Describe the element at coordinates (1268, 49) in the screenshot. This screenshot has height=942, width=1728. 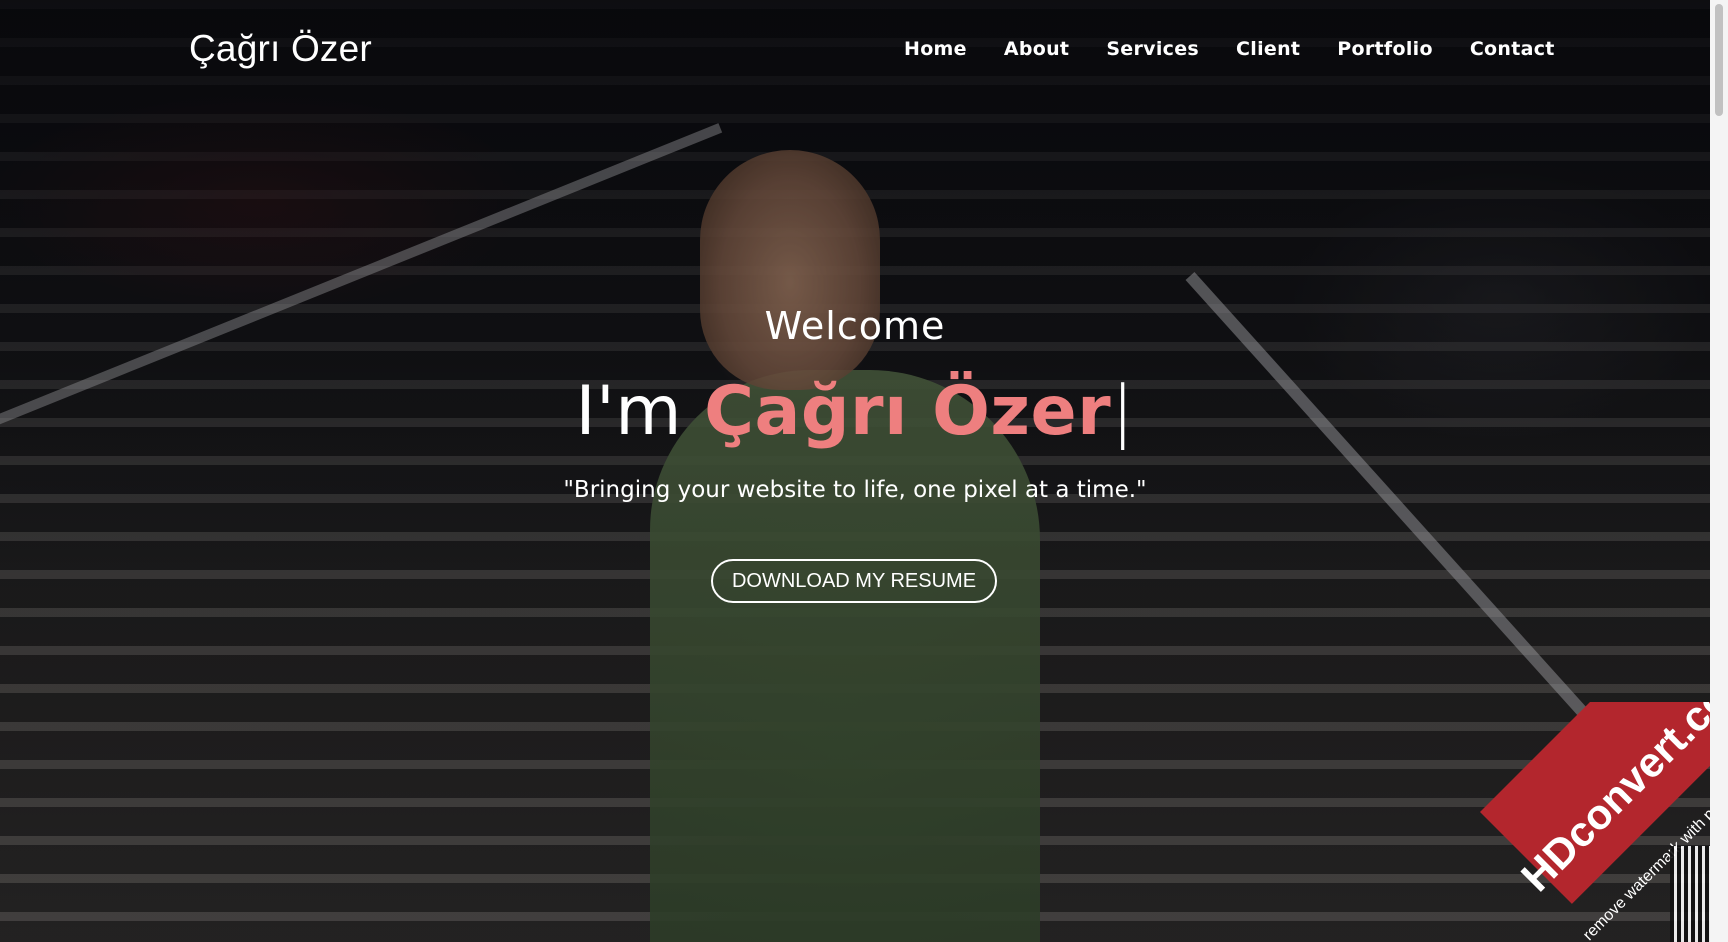
I see `nav-link-client: Client` at that location.